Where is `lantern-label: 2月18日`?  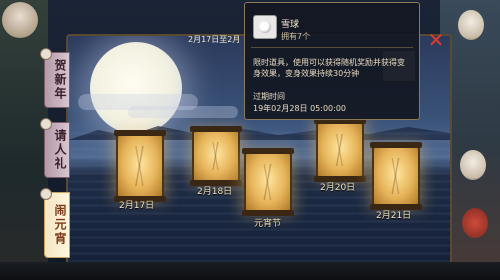 lantern-label: 2月18日 is located at coordinates (215, 192).